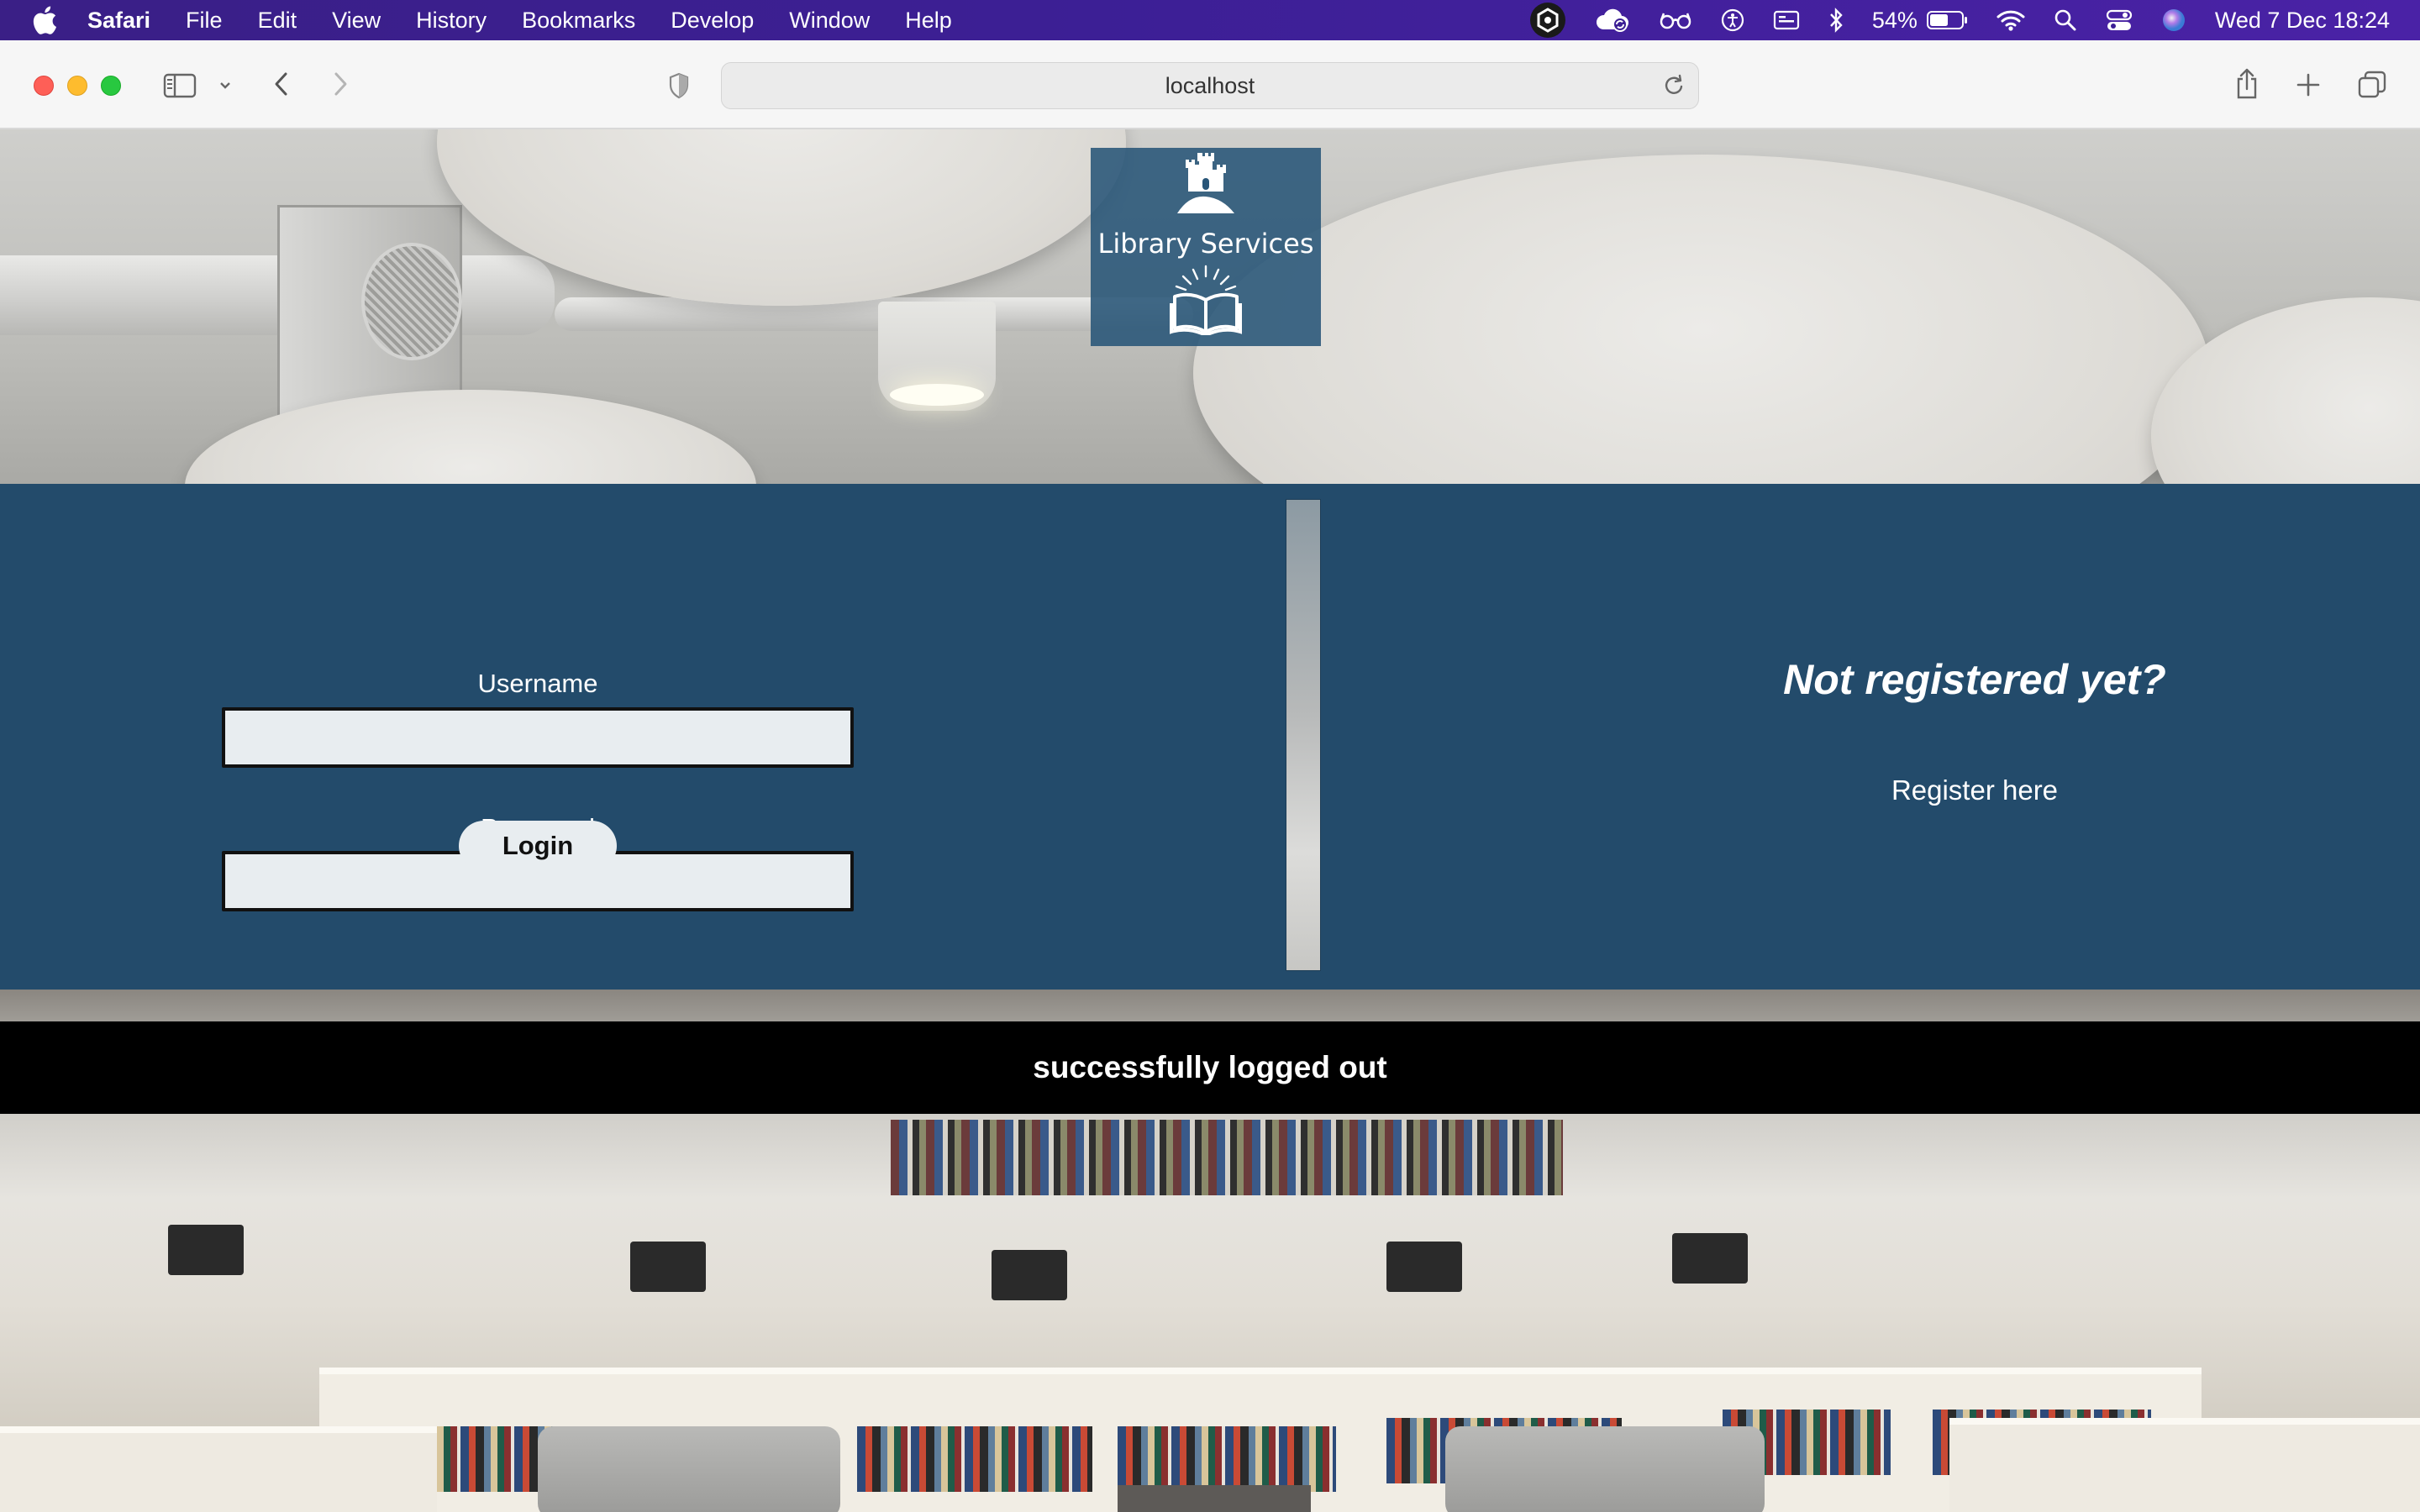 Image resolution: width=2420 pixels, height=1512 pixels. I want to click on apple-icon, so click(44, 20).